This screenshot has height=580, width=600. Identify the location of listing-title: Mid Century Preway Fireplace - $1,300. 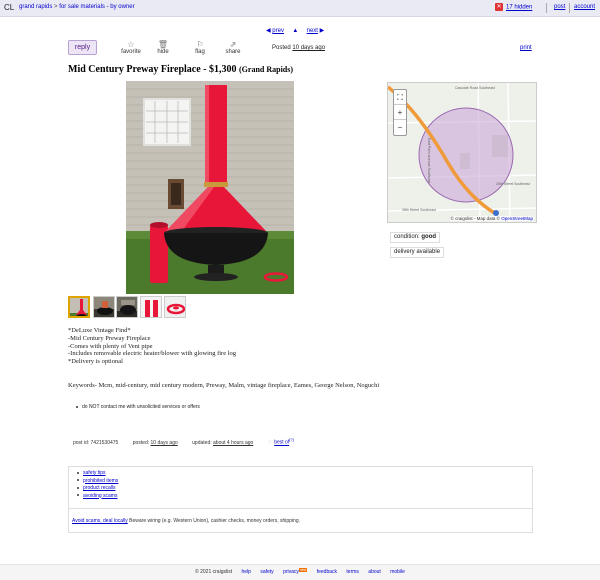
(152, 69).